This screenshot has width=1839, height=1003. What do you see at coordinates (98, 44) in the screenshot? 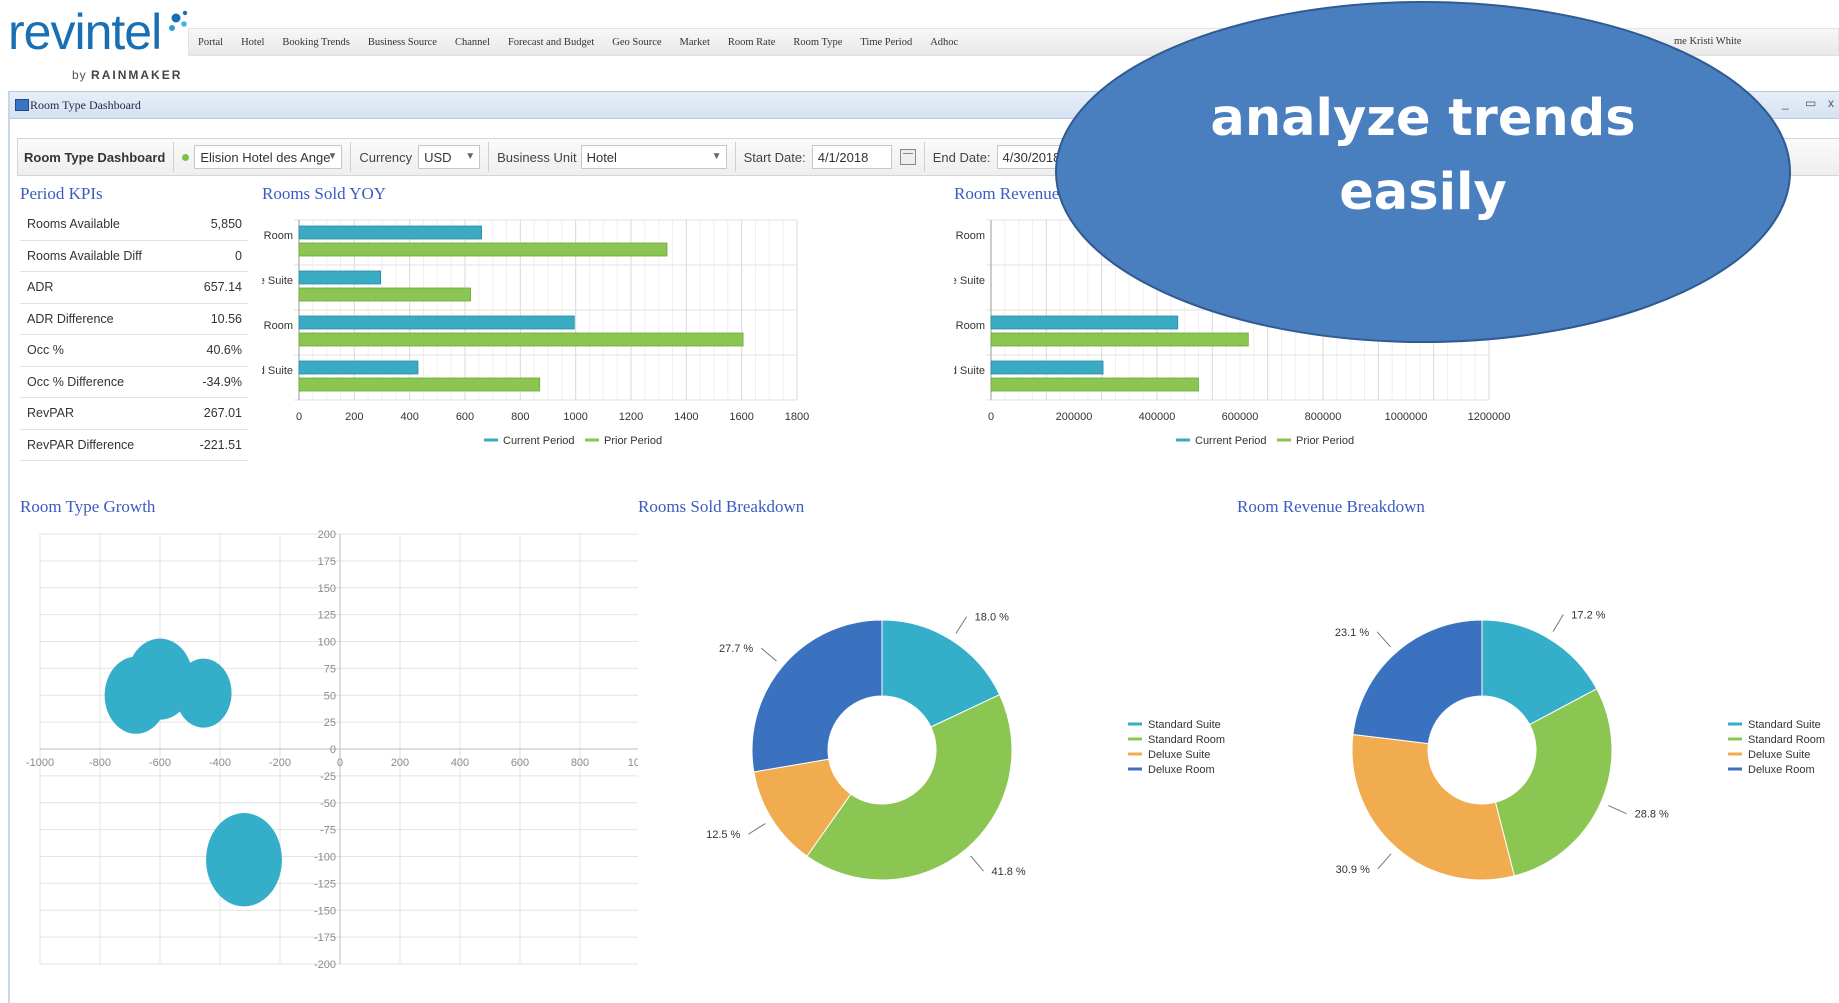
I see `revintel-logo: revintel by RAINMAKER` at bounding box center [98, 44].